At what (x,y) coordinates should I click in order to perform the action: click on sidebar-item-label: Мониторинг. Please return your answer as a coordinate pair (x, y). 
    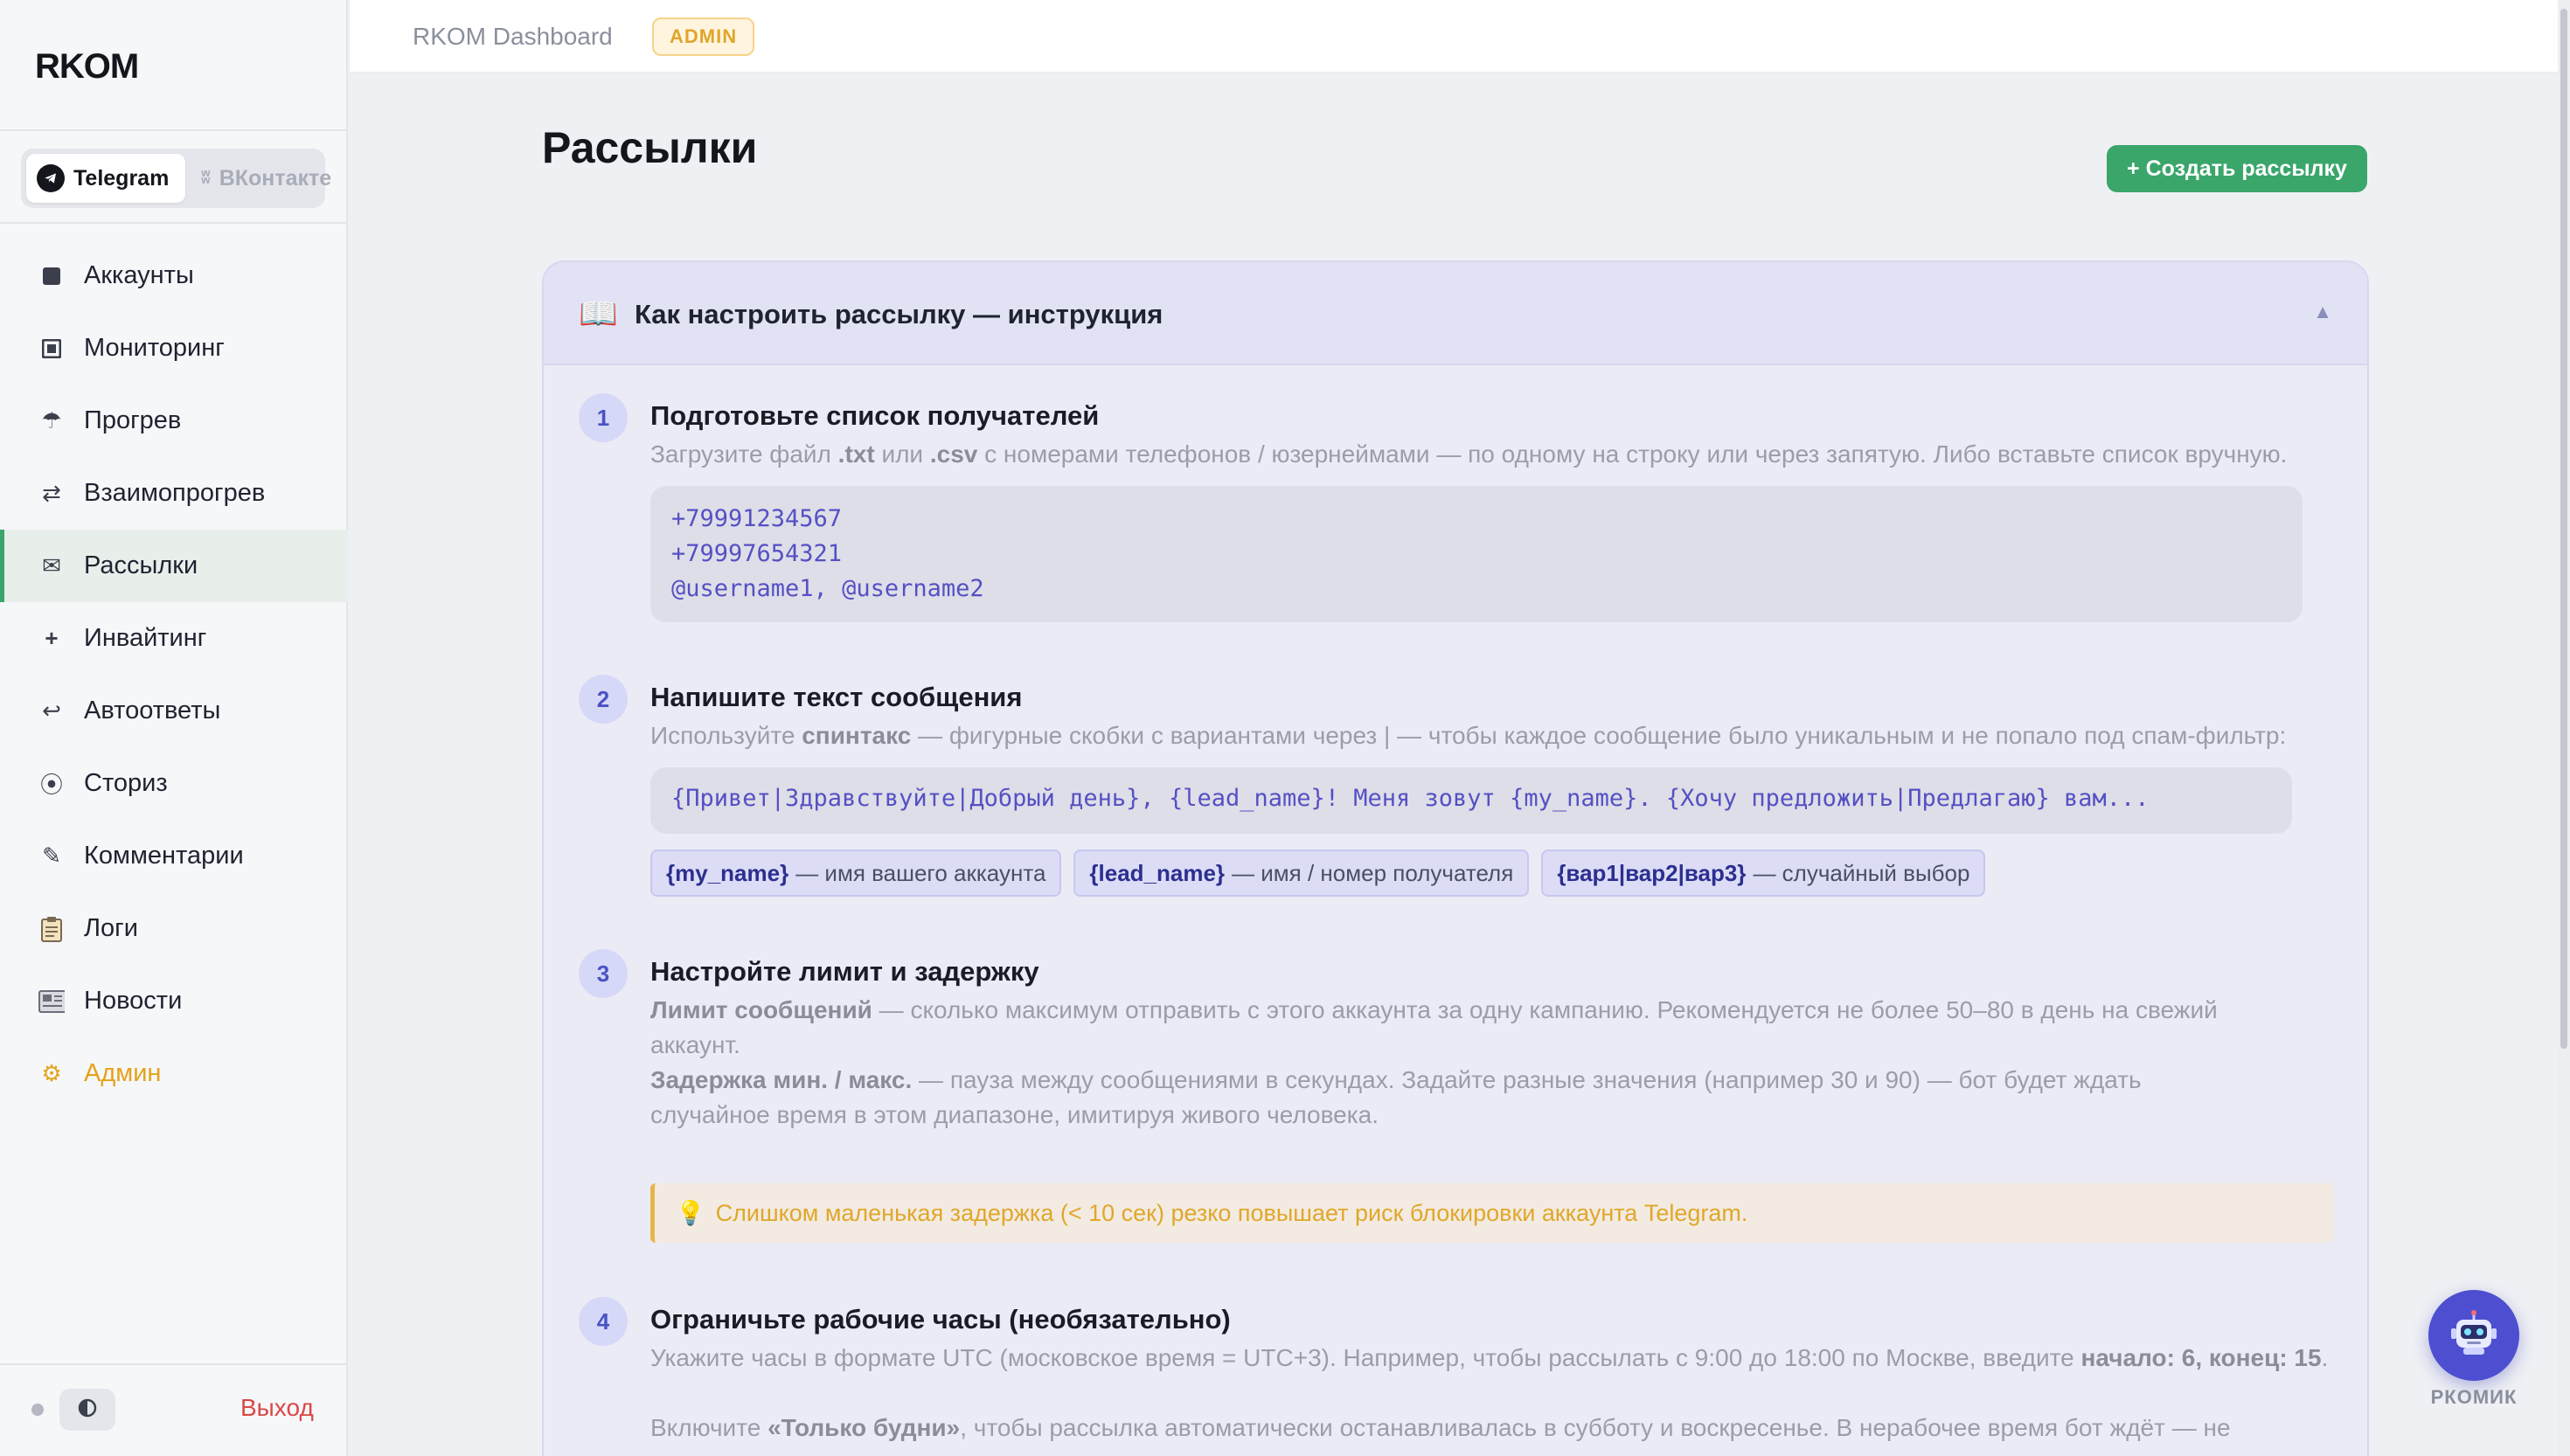
    Looking at the image, I should click on (154, 348).